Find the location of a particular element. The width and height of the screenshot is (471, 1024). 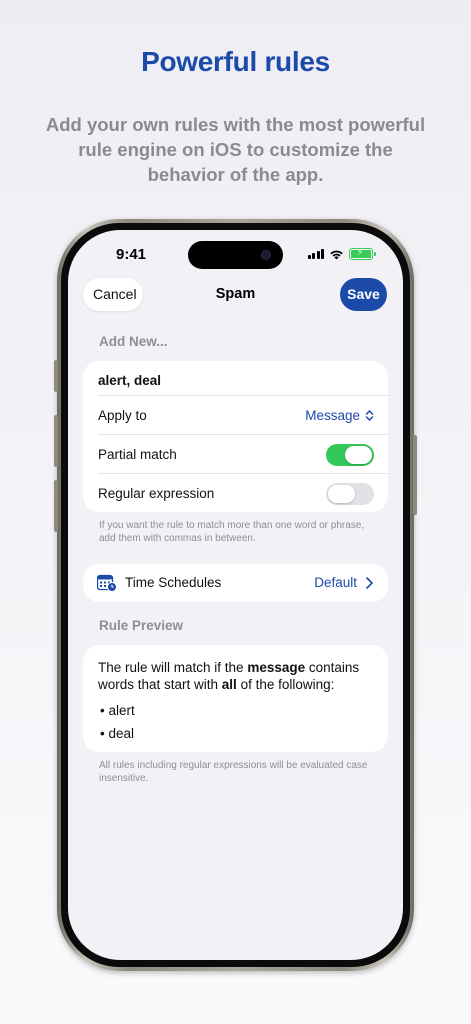

time-schedules-value: Default is located at coordinates (335, 582).